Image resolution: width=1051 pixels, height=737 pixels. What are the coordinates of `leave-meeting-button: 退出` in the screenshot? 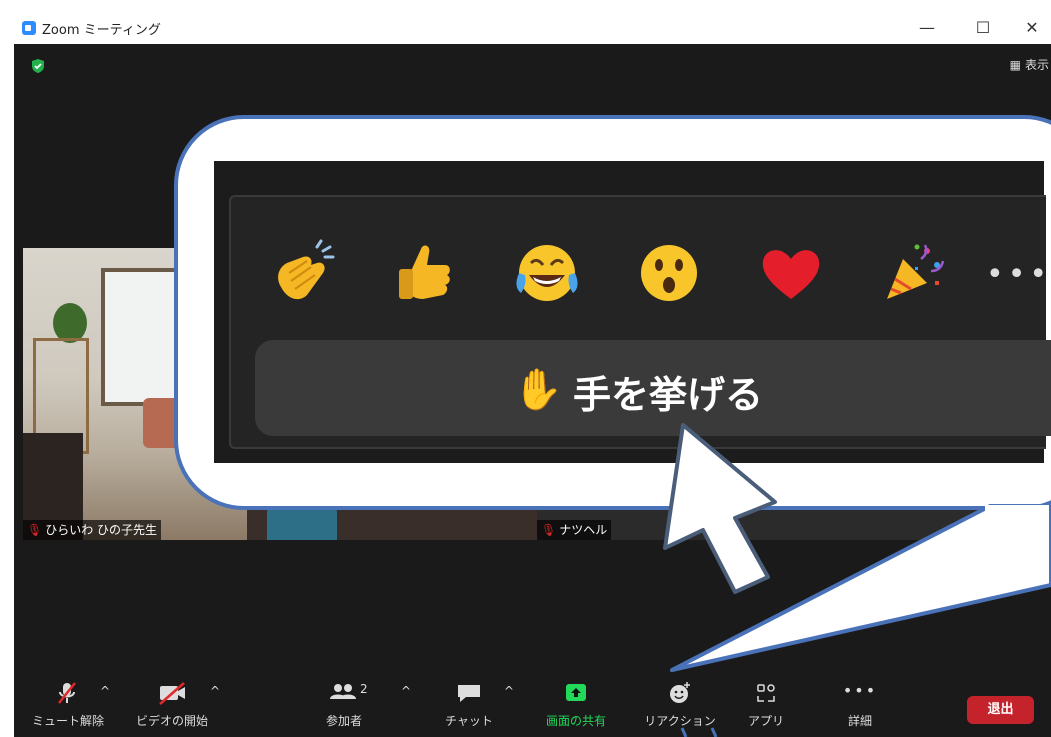 It's located at (1000, 710).